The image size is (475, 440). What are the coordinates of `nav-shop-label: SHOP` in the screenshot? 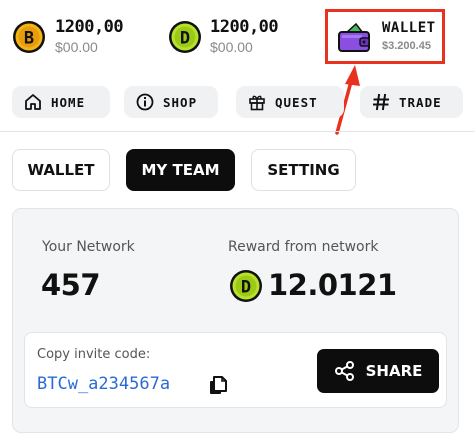 It's located at (180, 102).